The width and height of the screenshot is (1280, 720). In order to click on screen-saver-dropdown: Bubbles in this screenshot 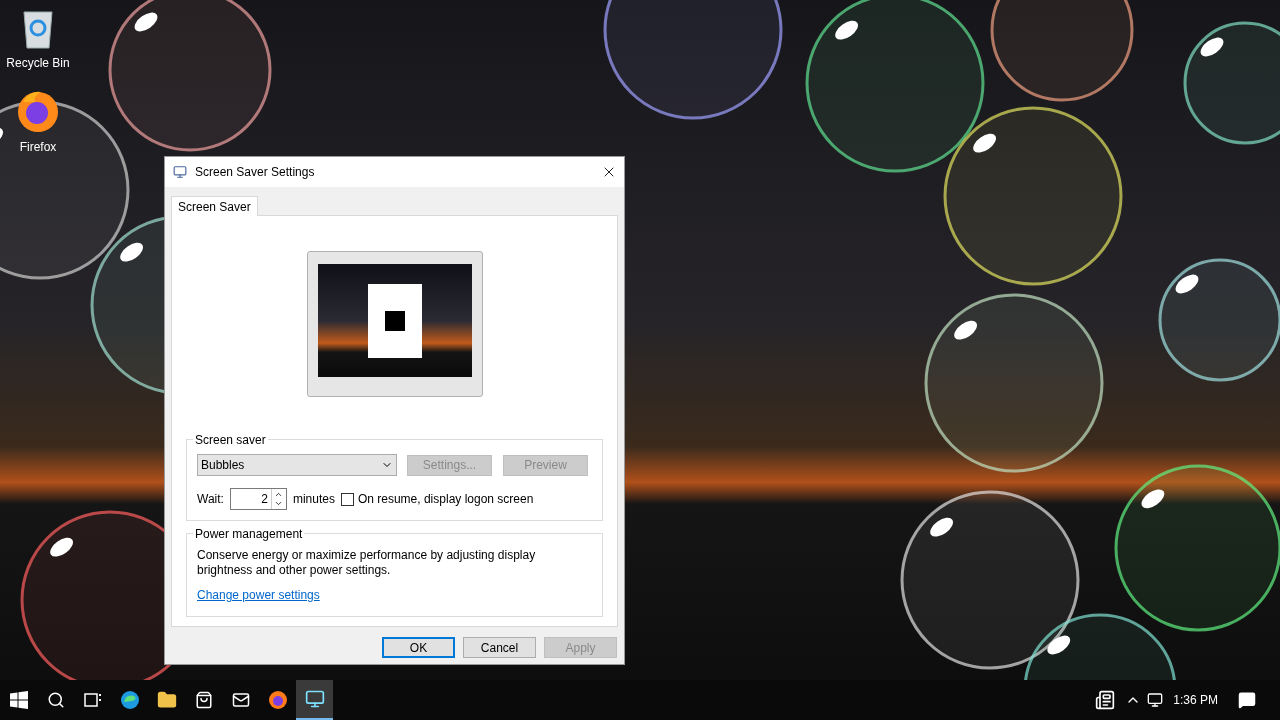, I will do `click(297, 465)`.